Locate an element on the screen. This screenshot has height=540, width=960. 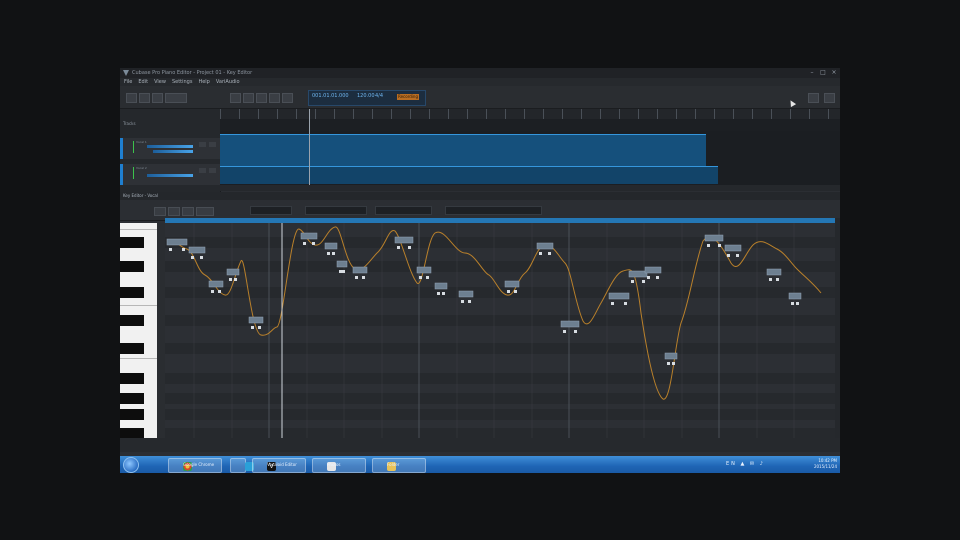
taskbar-item-vocaloid: V Vocaloid Editor is located at coordinates (279, 465).